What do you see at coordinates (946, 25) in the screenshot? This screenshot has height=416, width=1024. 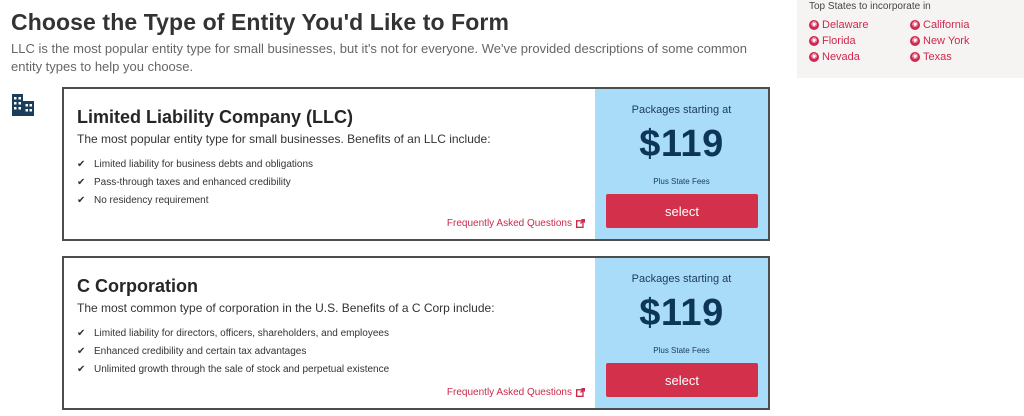 I see `state-link-label: California` at bounding box center [946, 25].